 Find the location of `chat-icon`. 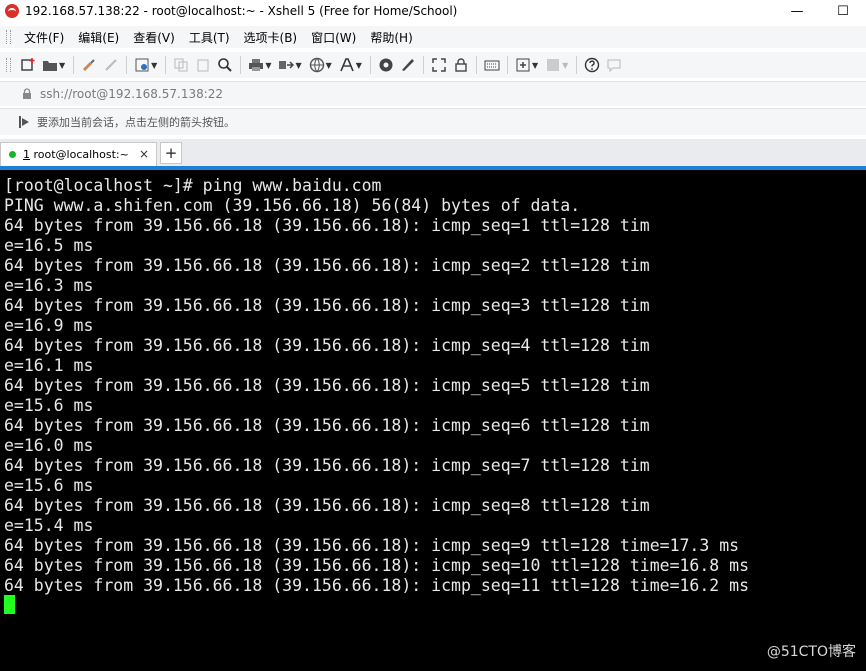

chat-icon is located at coordinates (614, 65).